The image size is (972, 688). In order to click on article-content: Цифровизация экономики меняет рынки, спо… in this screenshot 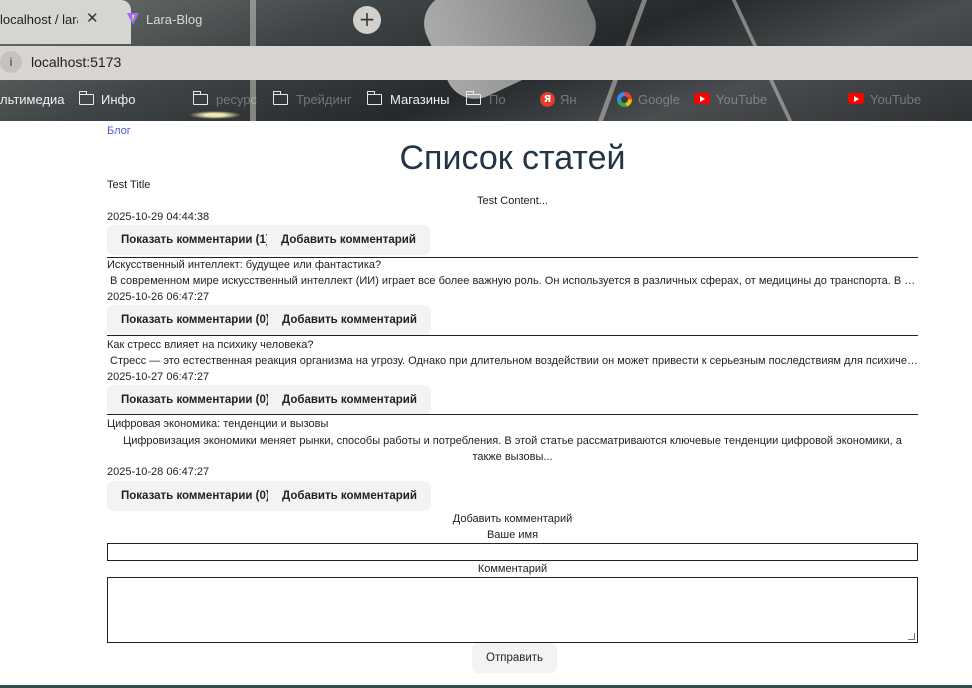, I will do `click(512, 449)`.